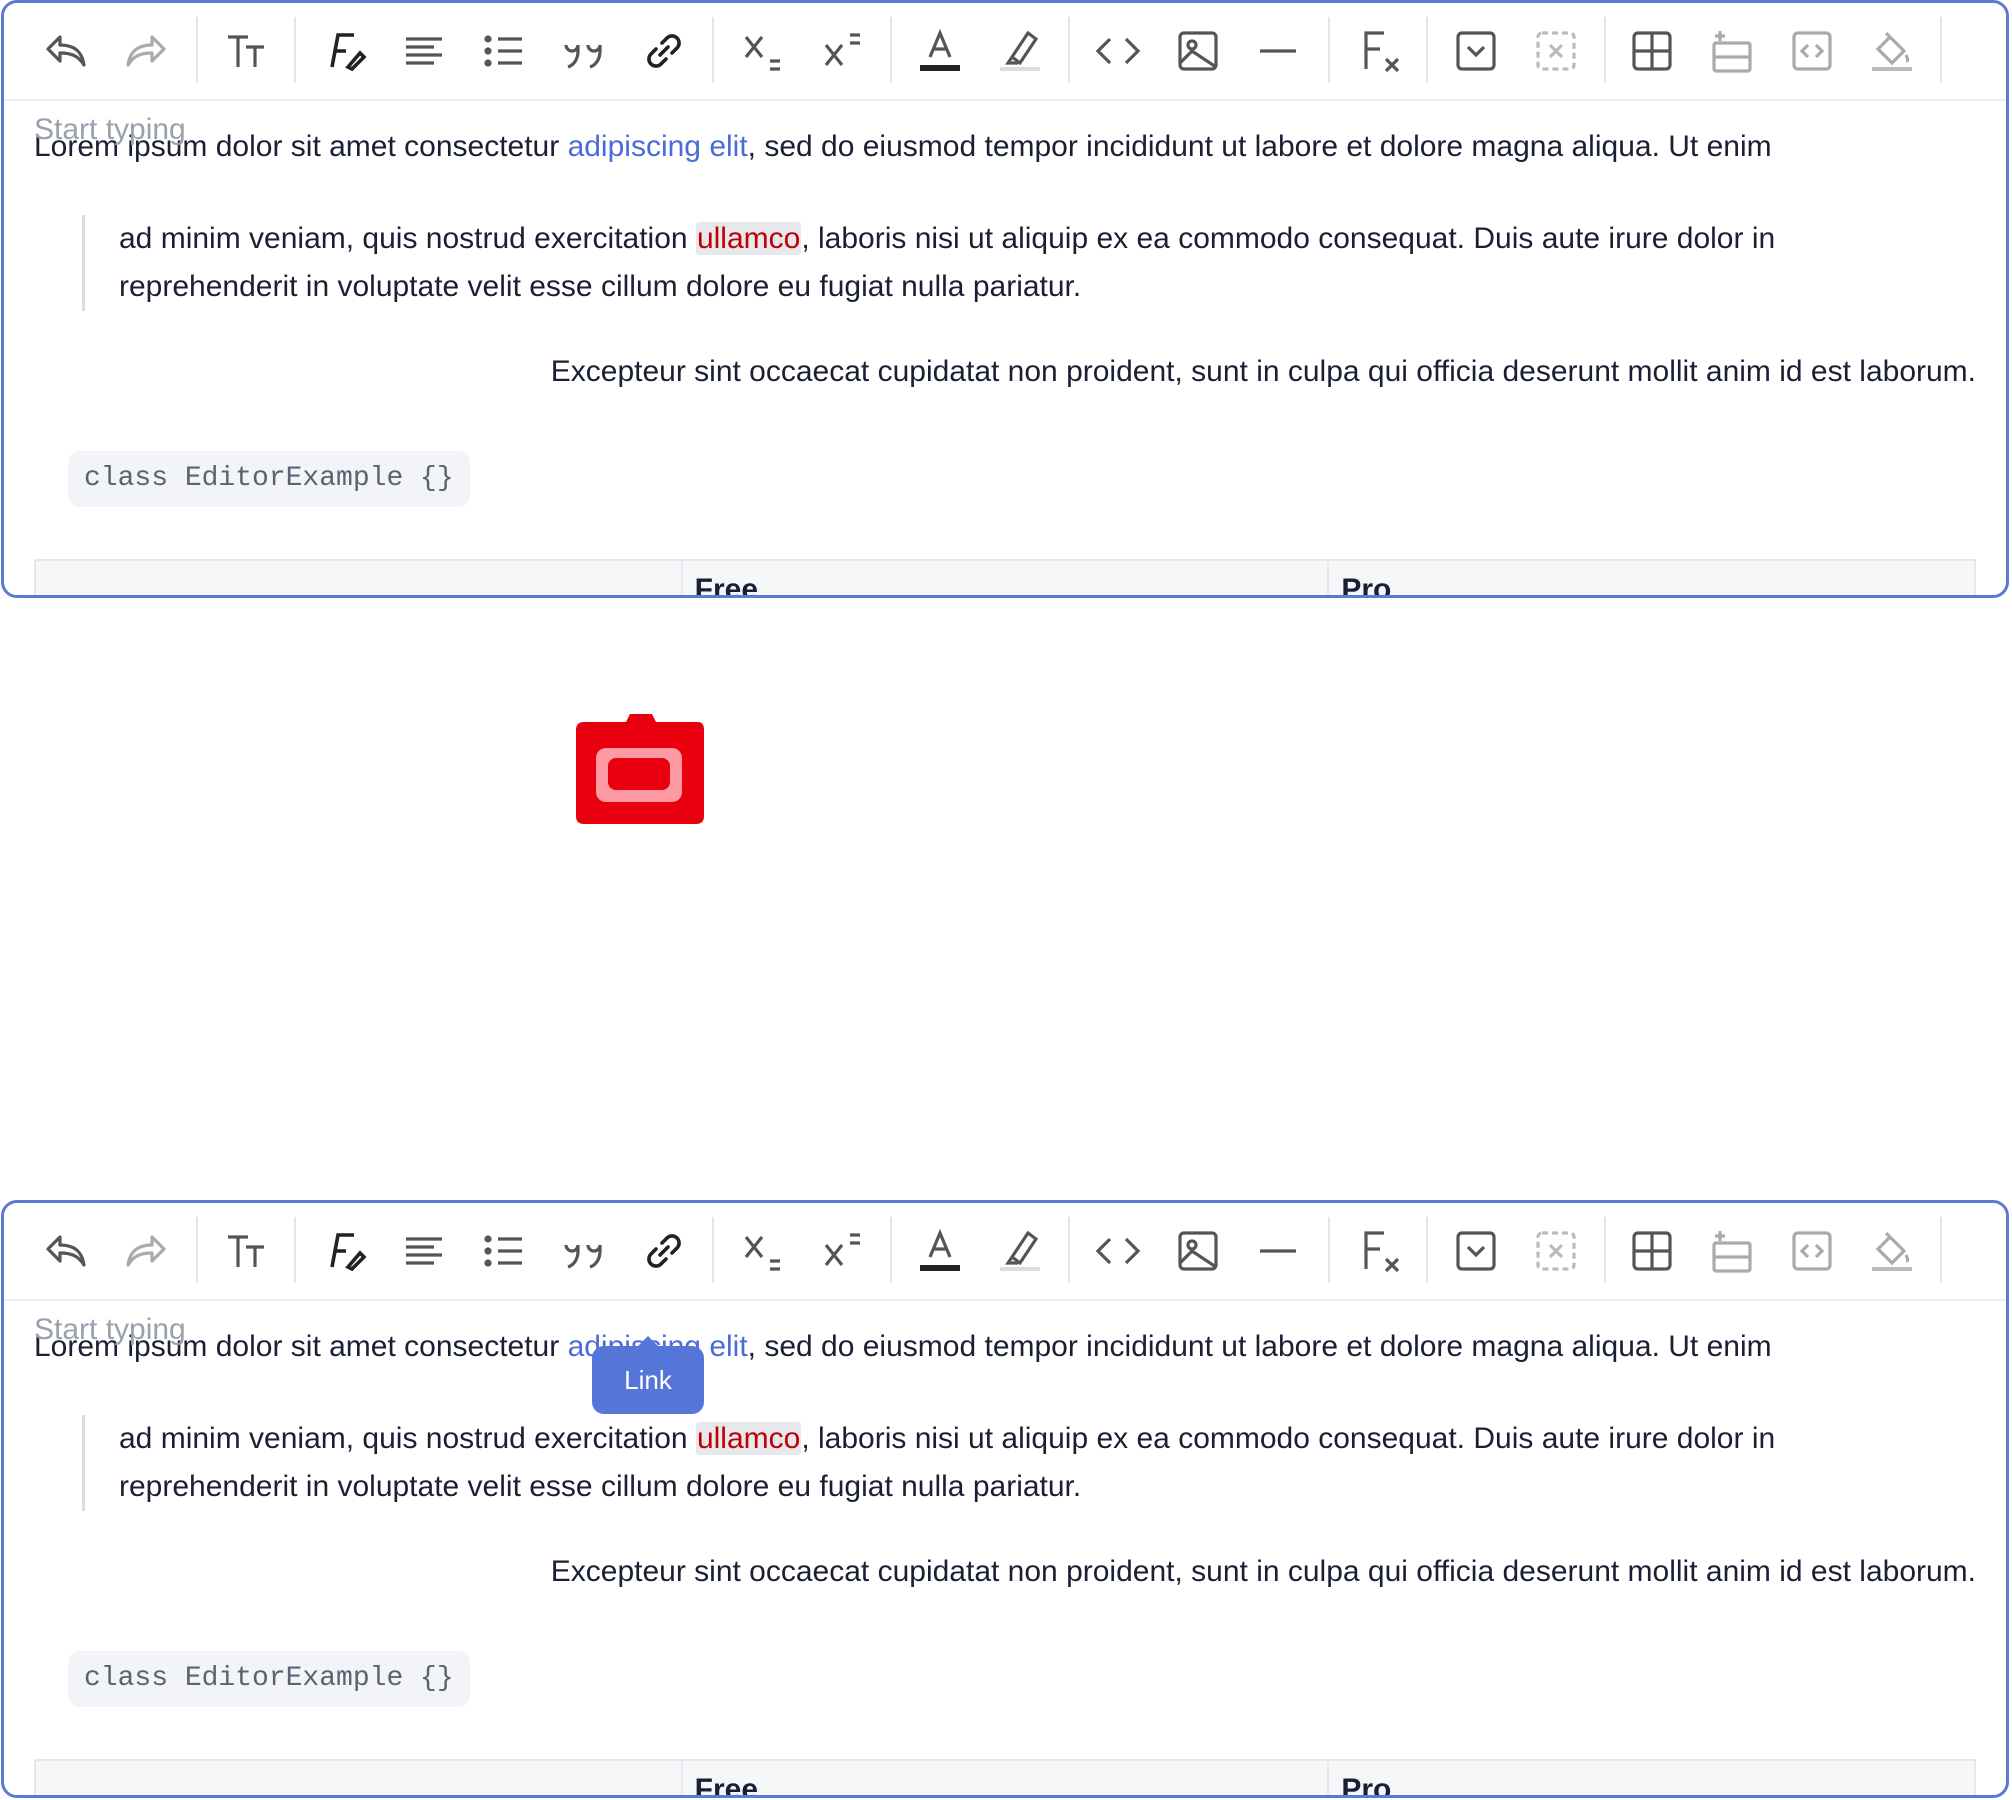 This screenshot has width=2012, height=1800. I want to click on inline-link: adipiscing elit, so click(658, 146).